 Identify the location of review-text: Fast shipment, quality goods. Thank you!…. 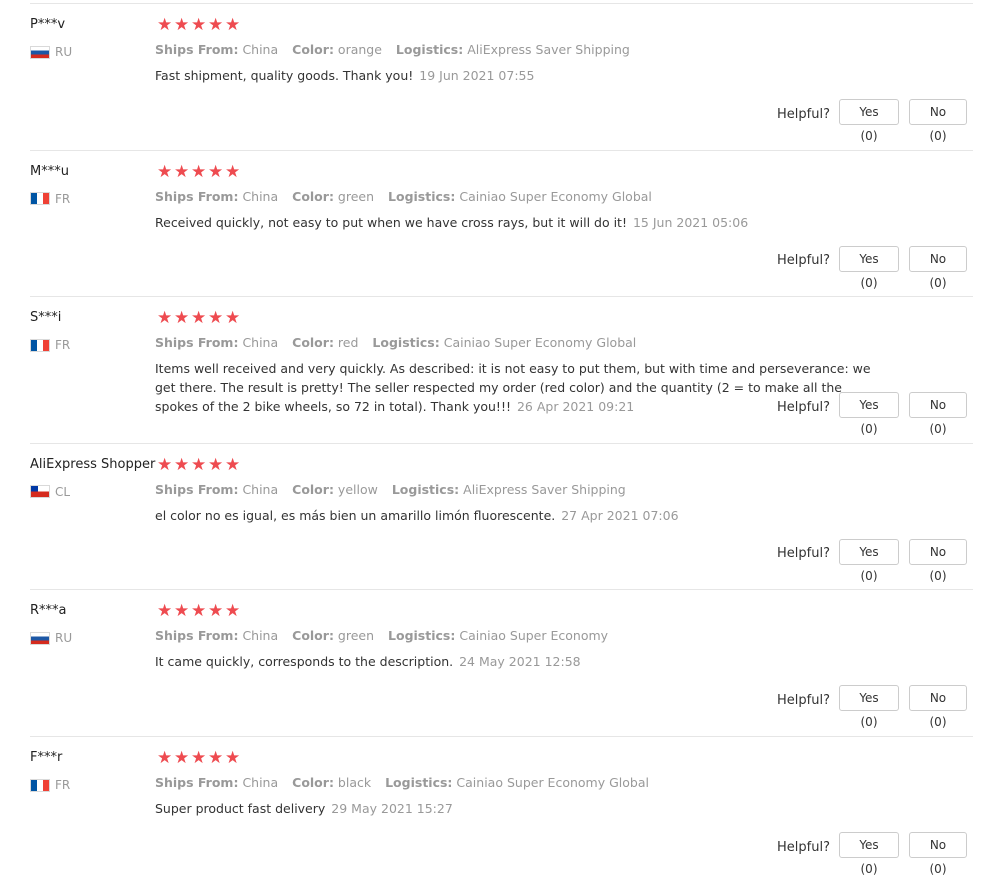
(515, 75).